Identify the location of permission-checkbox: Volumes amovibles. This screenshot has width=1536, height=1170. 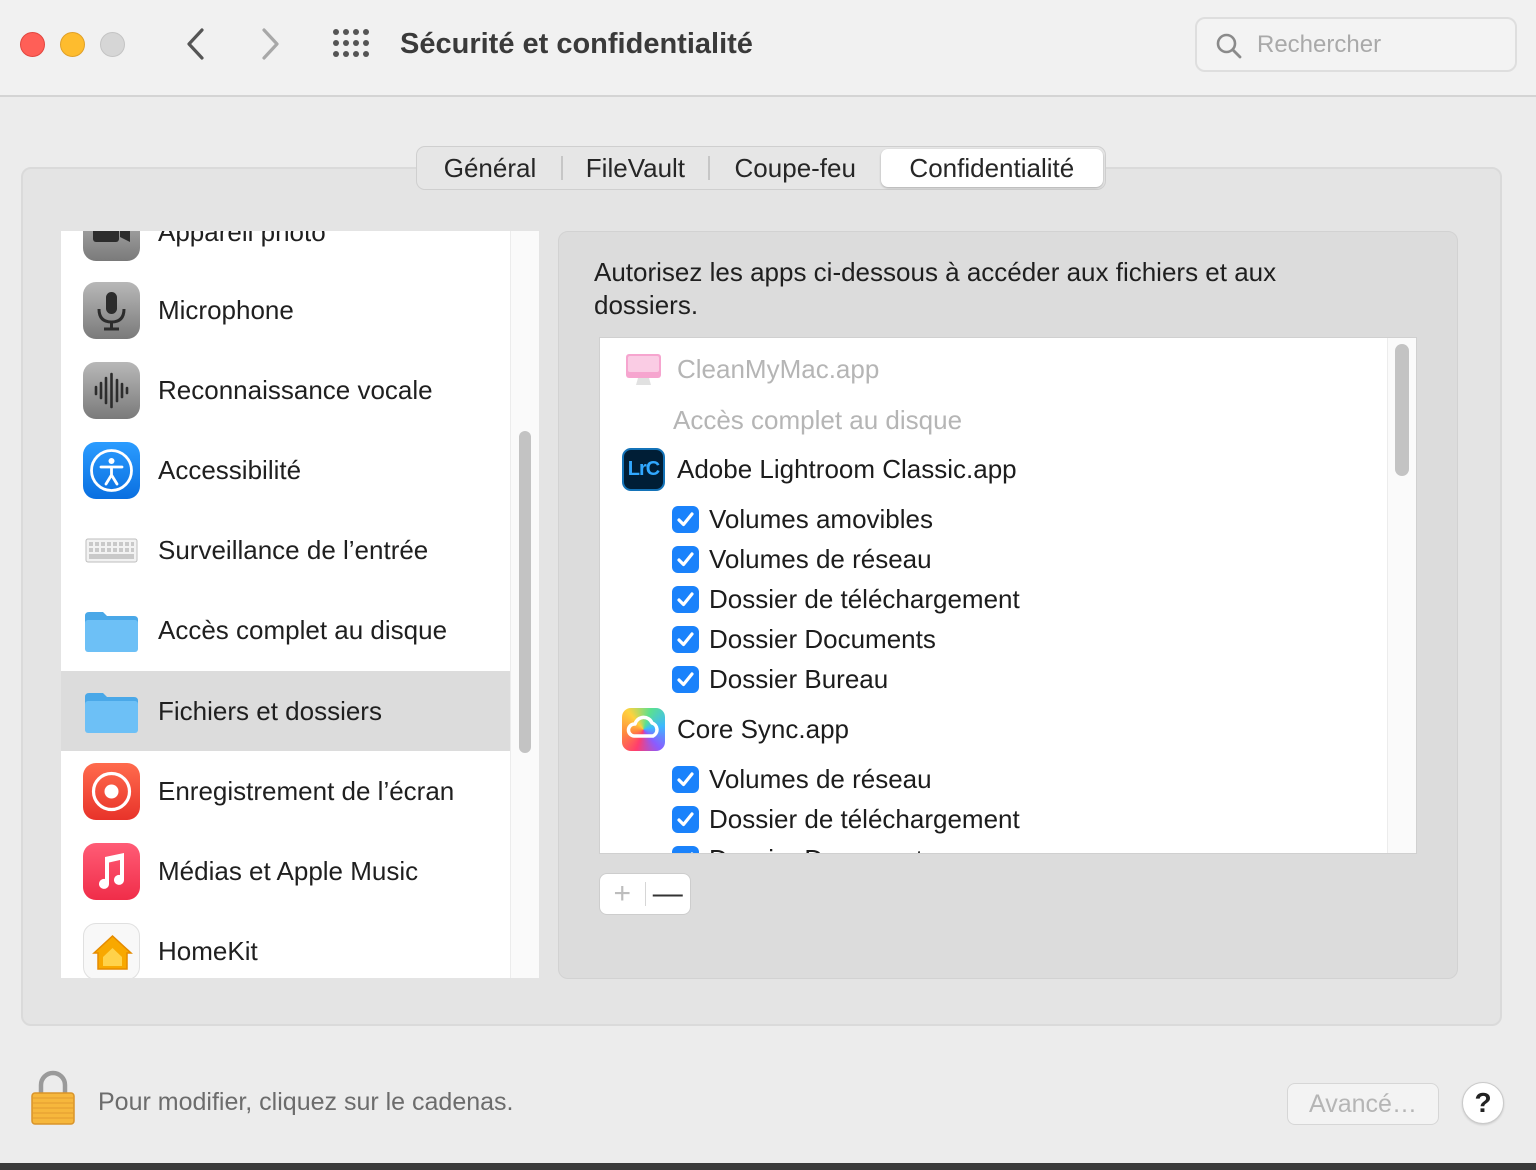
(802, 519).